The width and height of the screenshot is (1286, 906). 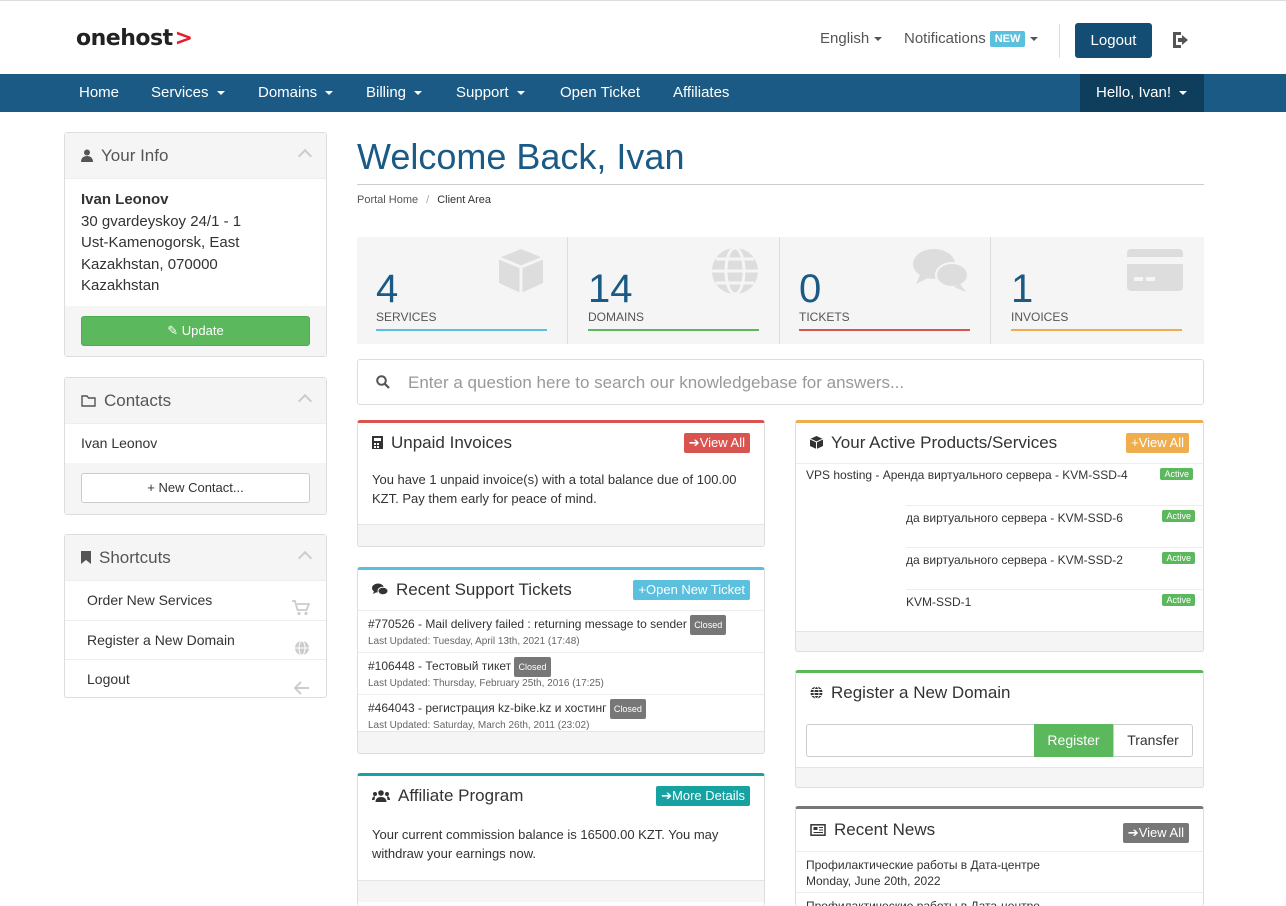 What do you see at coordinates (921, 692) in the screenshot?
I see `register-domain-title: Register a New Domain` at bounding box center [921, 692].